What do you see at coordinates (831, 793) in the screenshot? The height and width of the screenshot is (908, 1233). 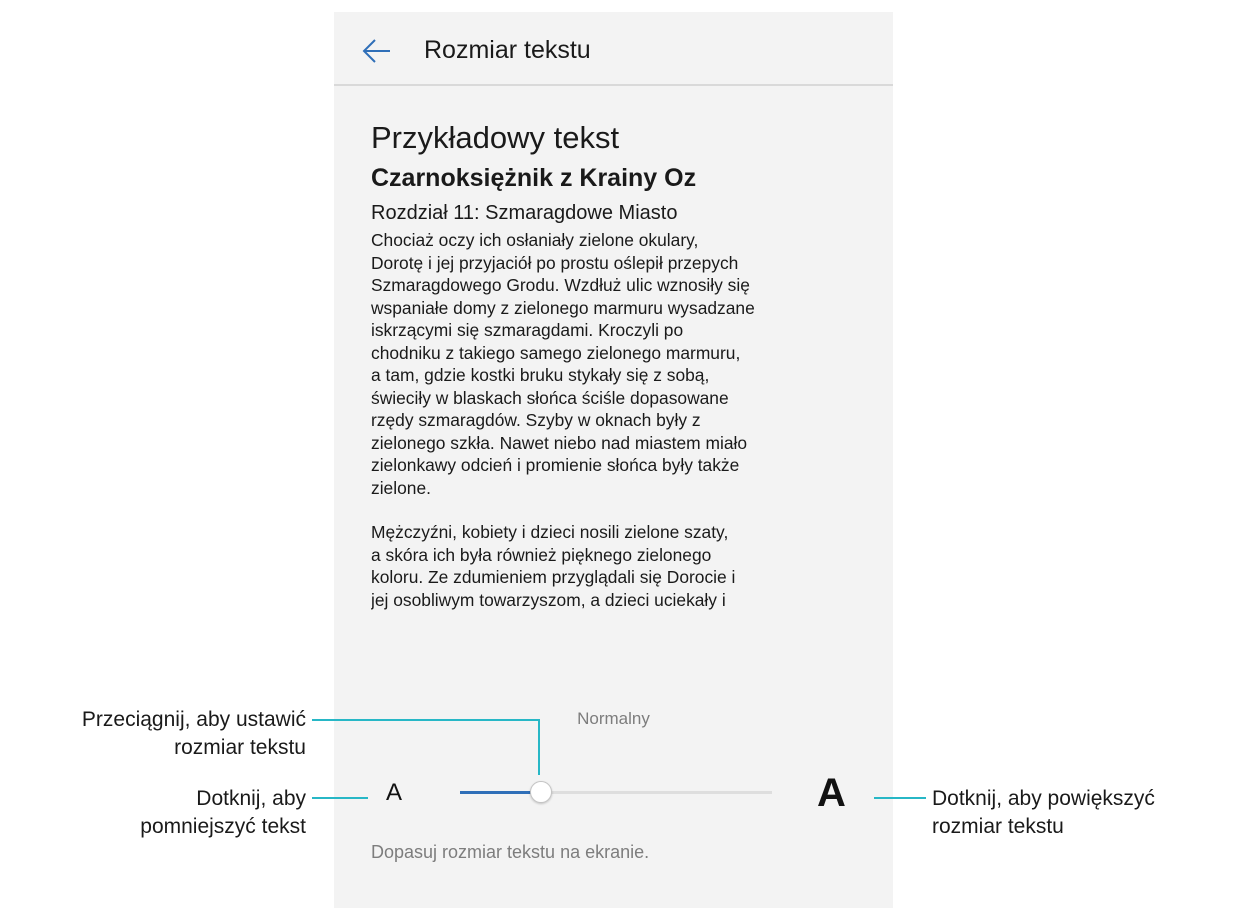 I see `increase-size-button: A` at bounding box center [831, 793].